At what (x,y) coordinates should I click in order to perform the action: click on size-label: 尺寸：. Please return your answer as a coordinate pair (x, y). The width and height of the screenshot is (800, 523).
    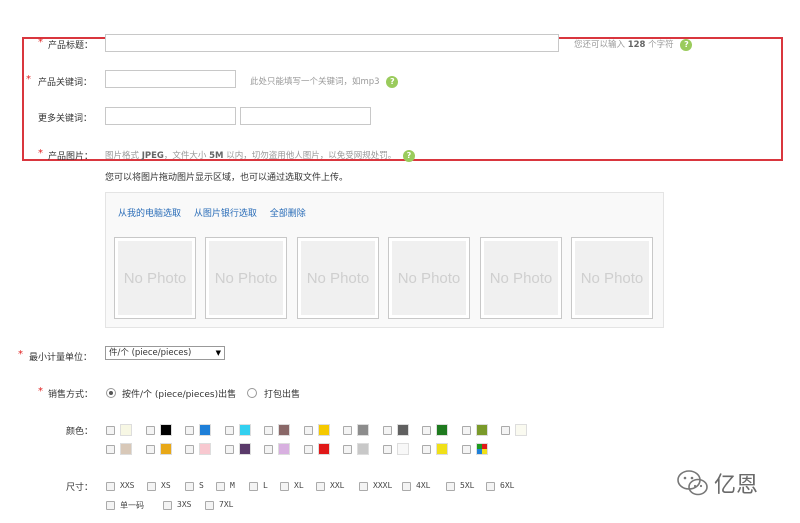
    Looking at the image, I should click on (80, 488).